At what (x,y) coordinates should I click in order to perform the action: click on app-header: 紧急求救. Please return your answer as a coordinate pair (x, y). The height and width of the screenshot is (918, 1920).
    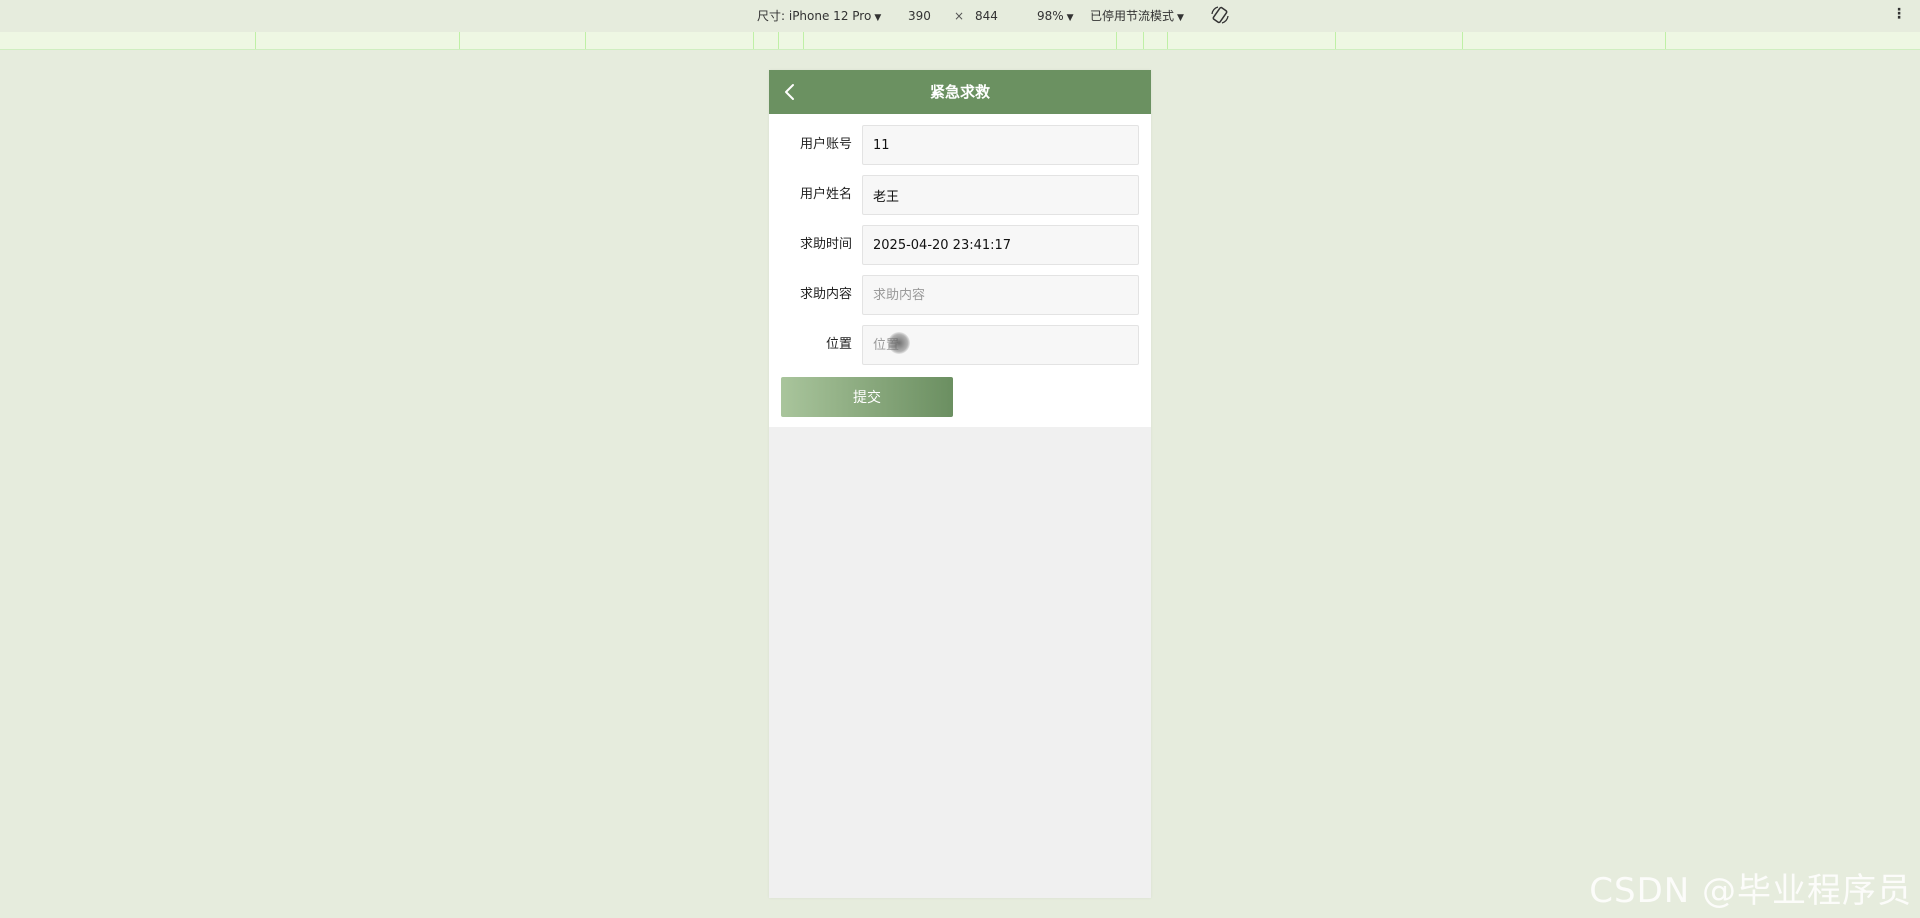
    Looking at the image, I should click on (960, 92).